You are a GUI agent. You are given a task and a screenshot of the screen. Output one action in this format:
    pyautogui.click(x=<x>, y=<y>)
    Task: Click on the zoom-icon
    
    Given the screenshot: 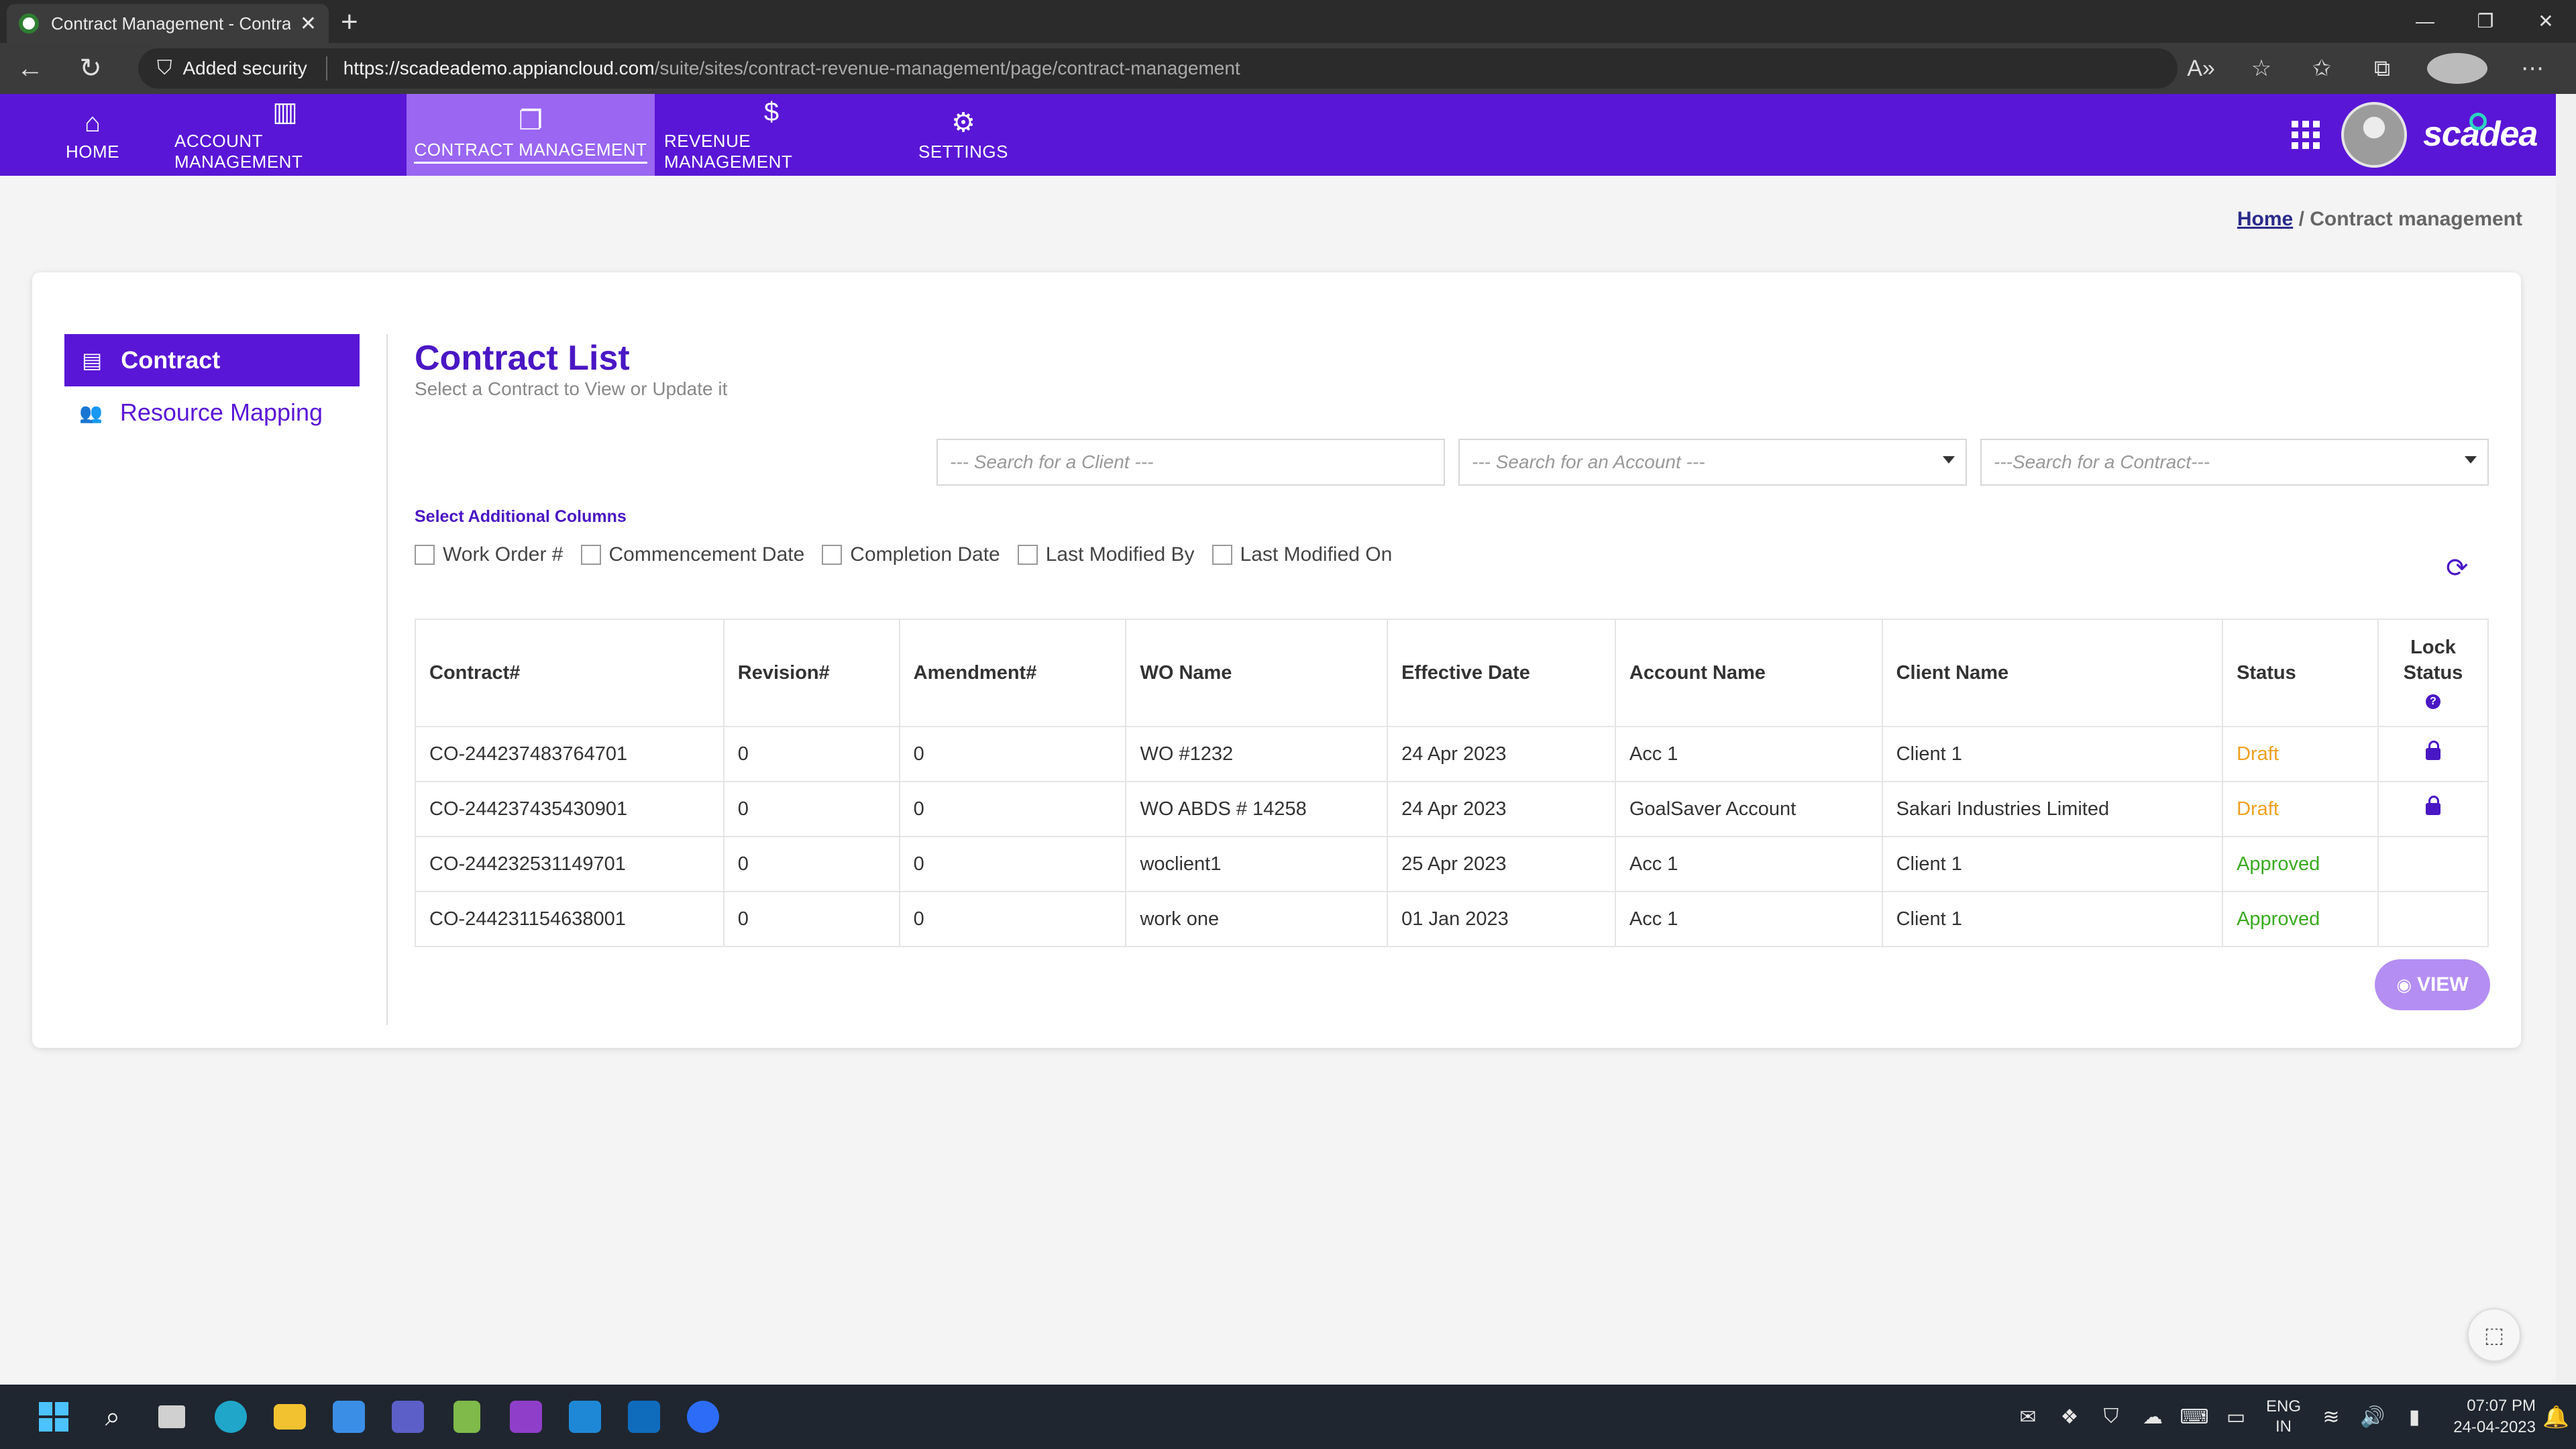 What is the action you would take?
    pyautogui.click(x=703, y=1417)
    